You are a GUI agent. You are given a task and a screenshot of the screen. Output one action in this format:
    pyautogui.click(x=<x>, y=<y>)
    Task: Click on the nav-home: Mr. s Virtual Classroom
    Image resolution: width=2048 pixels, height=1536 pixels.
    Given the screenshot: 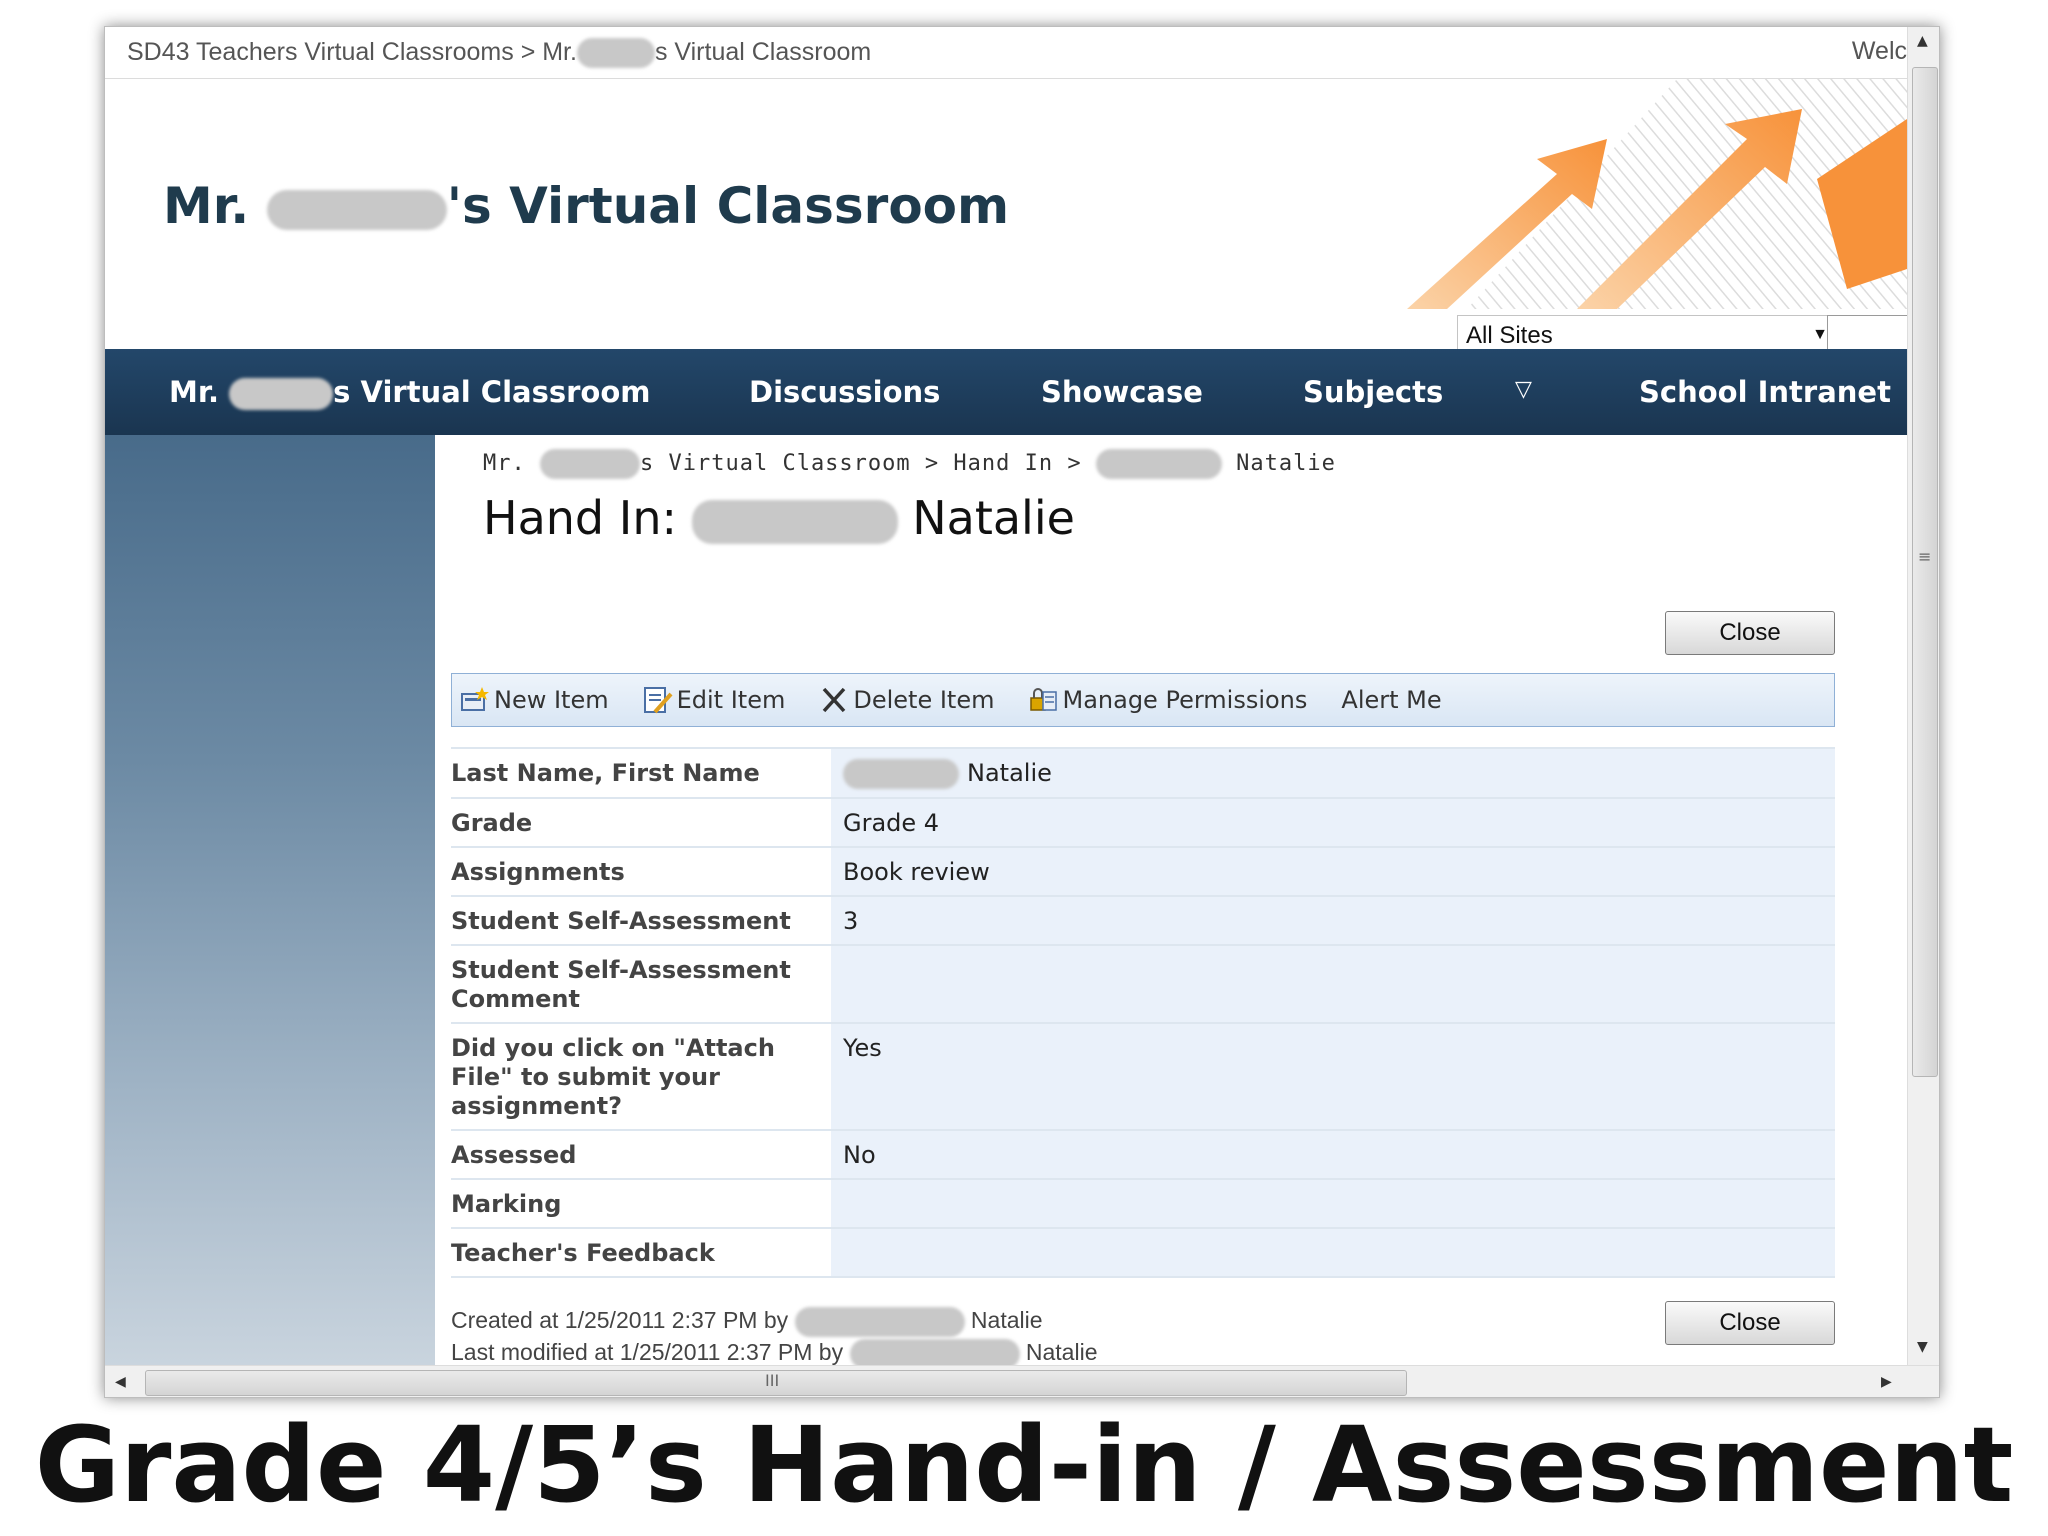 What is the action you would take?
    pyautogui.click(x=410, y=392)
    